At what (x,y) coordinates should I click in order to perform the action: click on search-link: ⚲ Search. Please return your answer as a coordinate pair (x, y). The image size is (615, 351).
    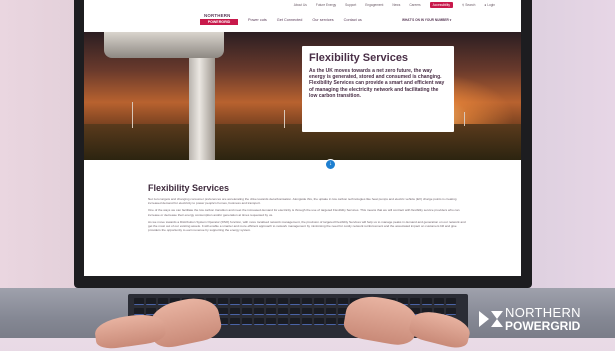
    Looking at the image, I should click on (468, 5).